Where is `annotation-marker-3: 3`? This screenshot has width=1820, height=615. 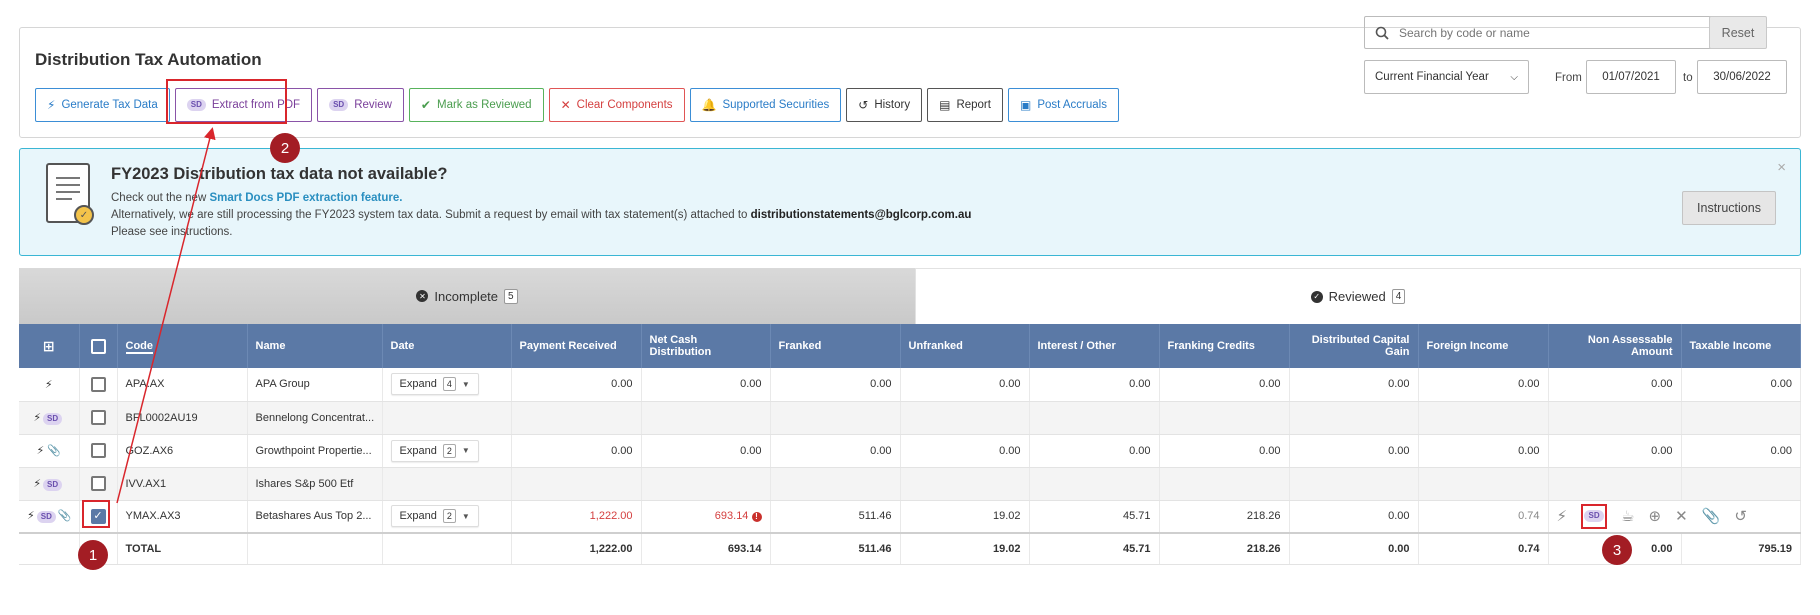 annotation-marker-3: 3 is located at coordinates (1617, 550).